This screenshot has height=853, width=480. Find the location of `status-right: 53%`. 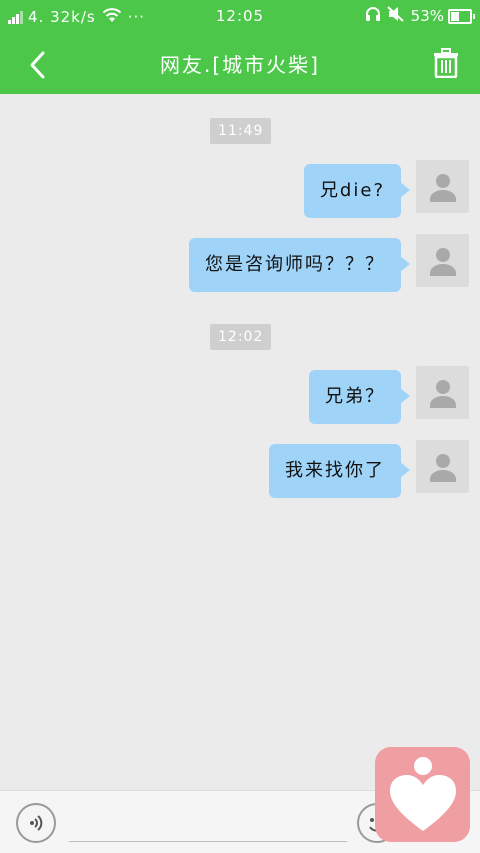

status-right: 53% is located at coordinates (417, 16).